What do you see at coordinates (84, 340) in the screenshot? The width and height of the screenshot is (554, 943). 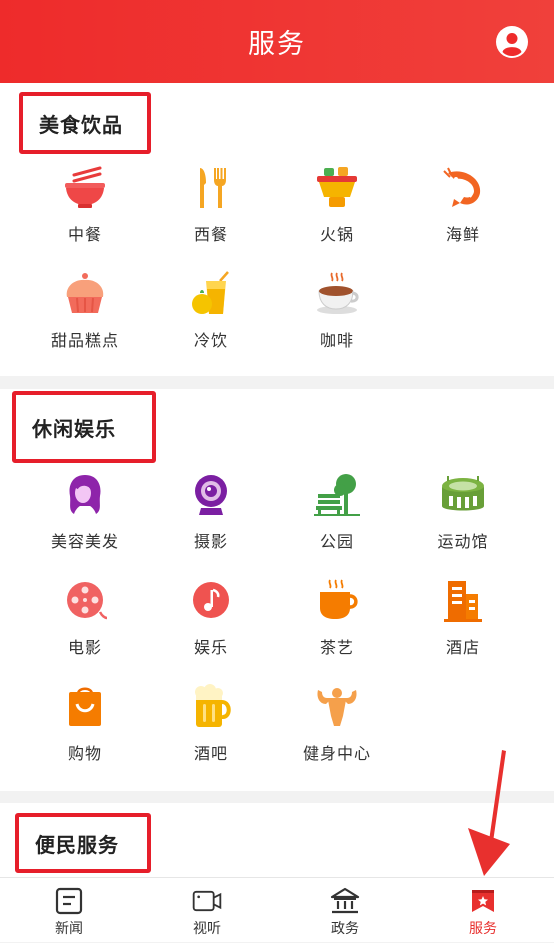 I see `item-label: 甜品糕点` at bounding box center [84, 340].